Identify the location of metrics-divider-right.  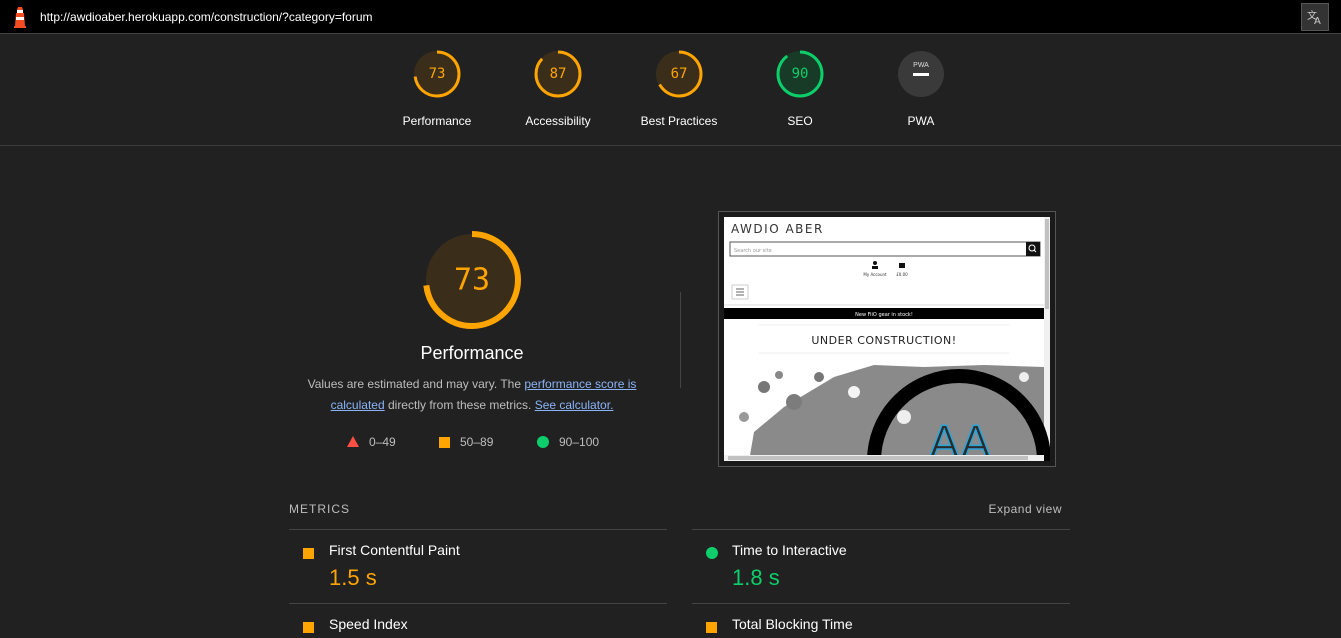
(881, 529).